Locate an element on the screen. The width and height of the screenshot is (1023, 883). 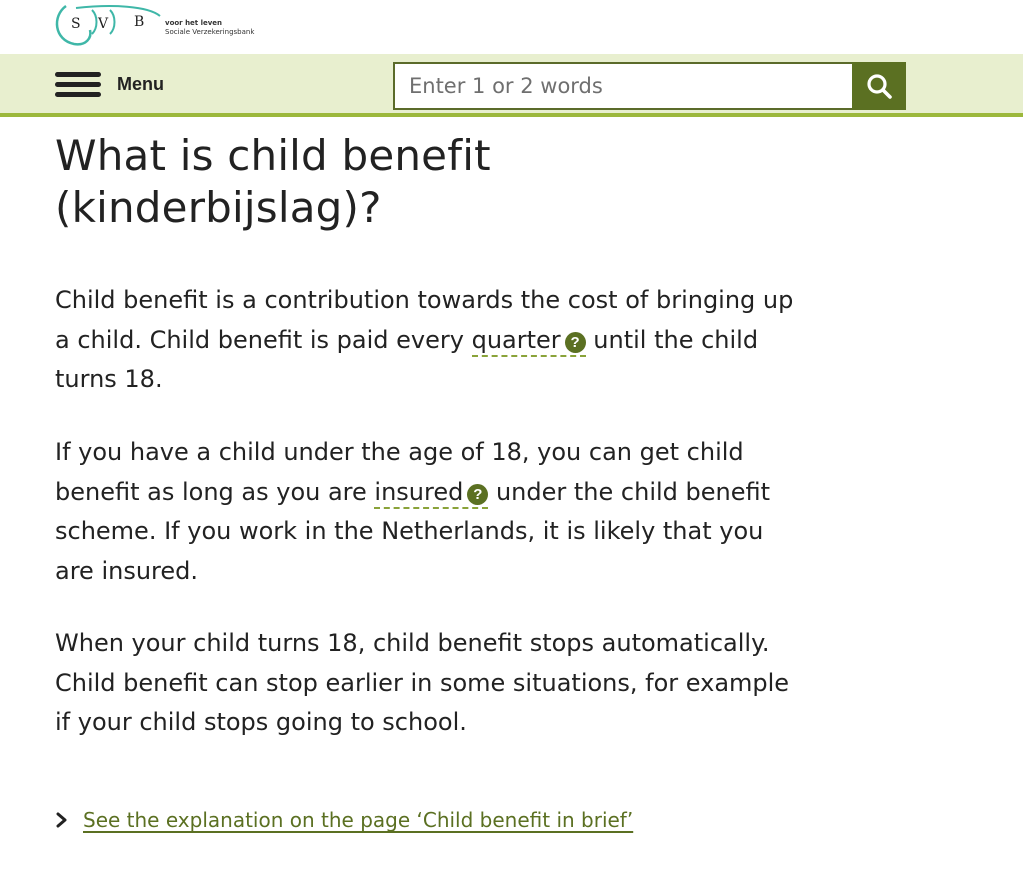
search-icon is located at coordinates (879, 86).